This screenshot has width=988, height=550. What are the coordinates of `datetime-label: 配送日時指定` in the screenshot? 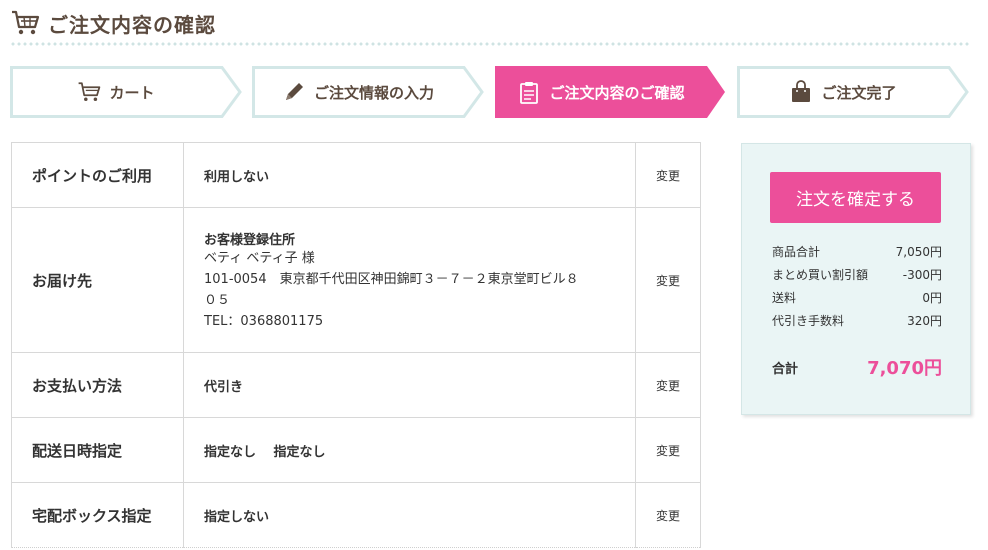 It's located at (97, 450).